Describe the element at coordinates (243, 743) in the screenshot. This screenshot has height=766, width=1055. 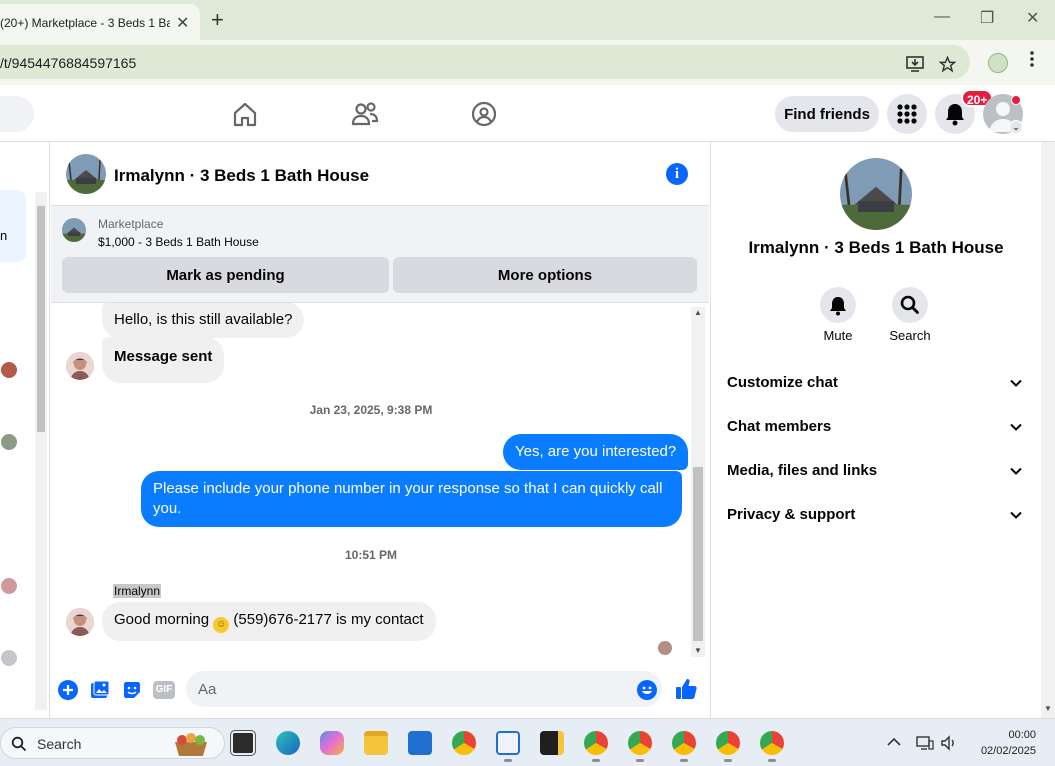
I see `task-view-icon` at that location.